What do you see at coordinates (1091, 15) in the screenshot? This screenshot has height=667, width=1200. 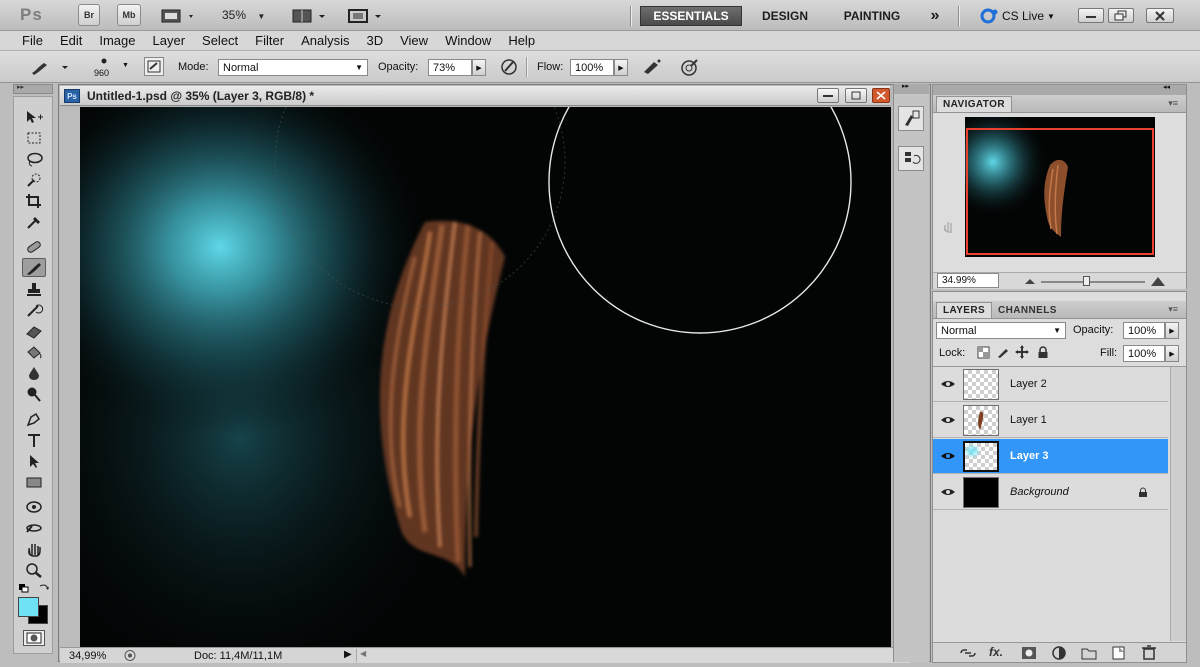 I see `minimize-button` at bounding box center [1091, 15].